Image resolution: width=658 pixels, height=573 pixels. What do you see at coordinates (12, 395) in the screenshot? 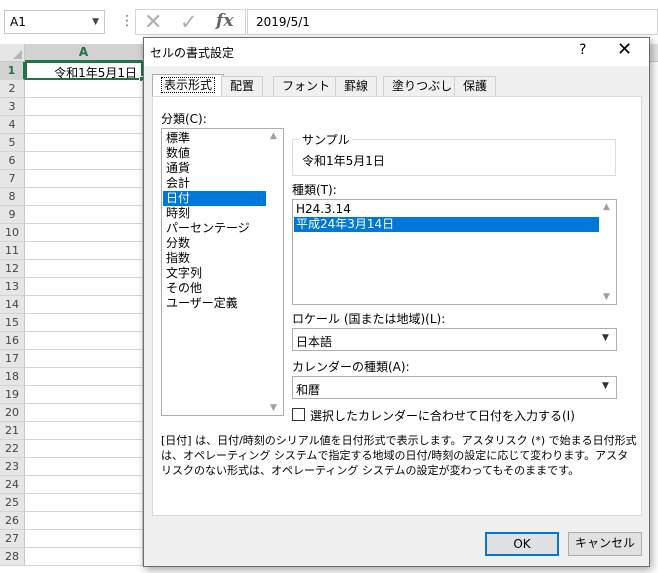
I see `row-header: 19` at bounding box center [12, 395].